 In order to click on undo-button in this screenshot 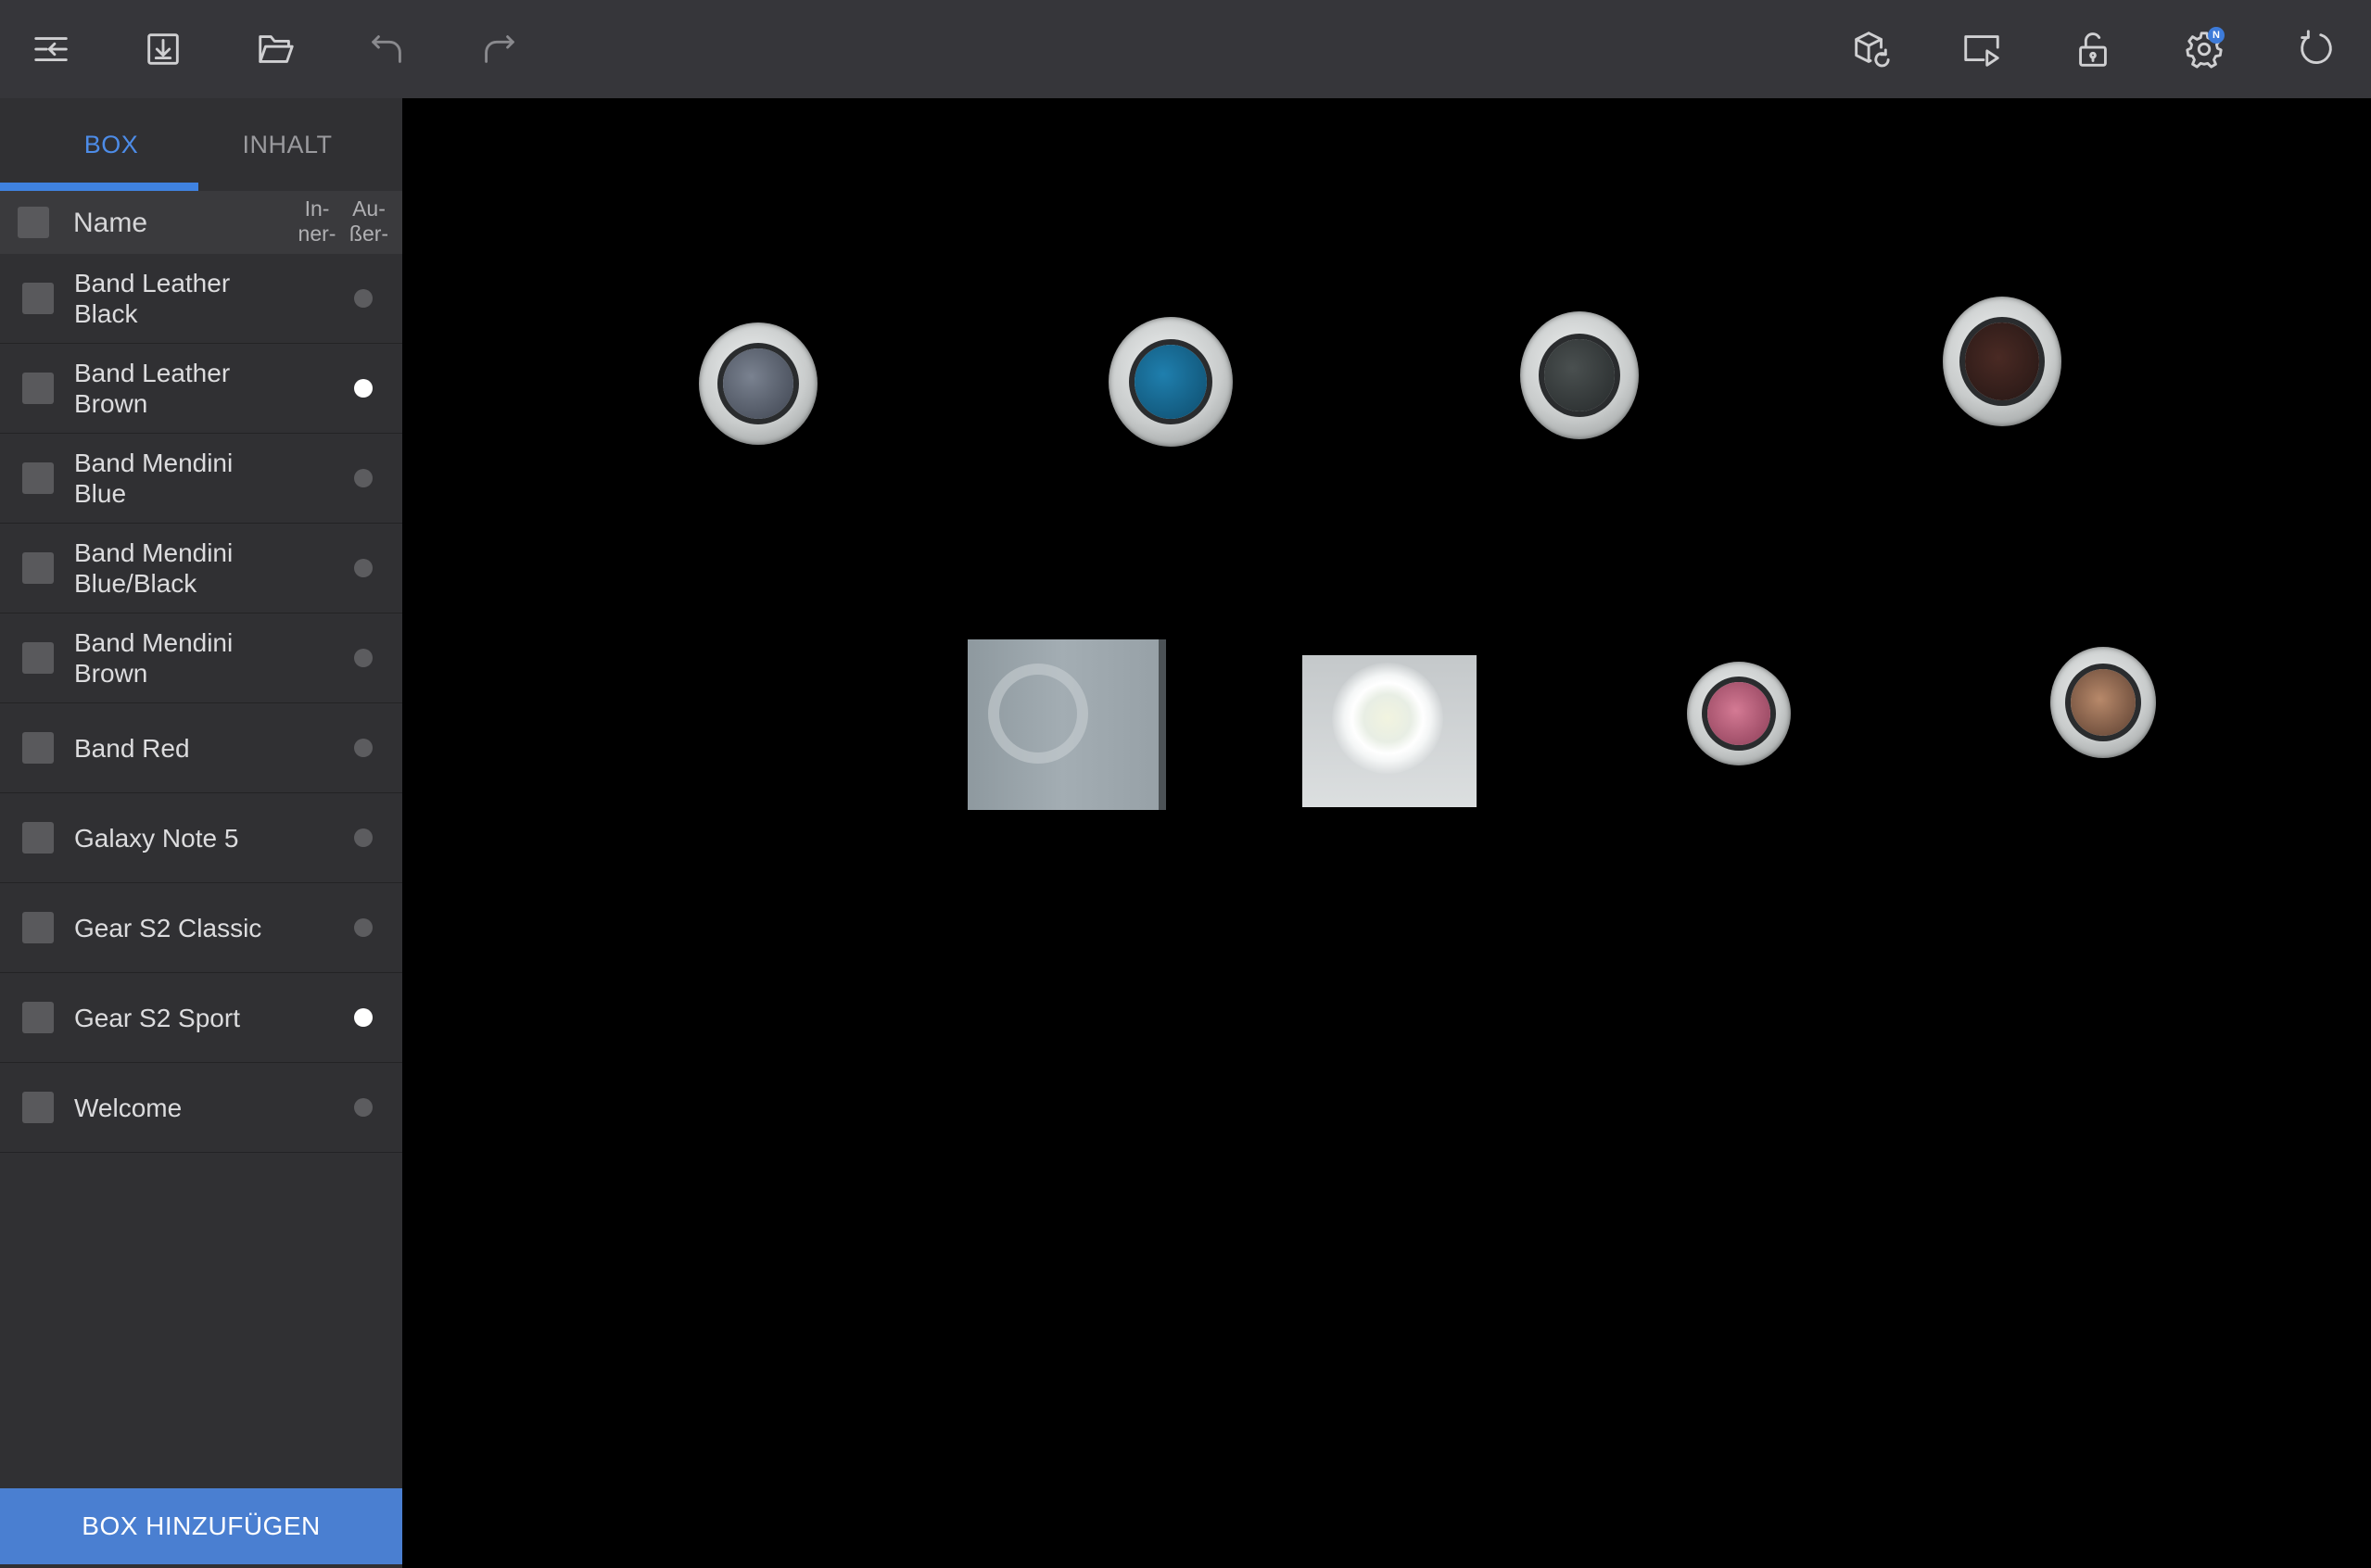, I will do `click(387, 49)`.